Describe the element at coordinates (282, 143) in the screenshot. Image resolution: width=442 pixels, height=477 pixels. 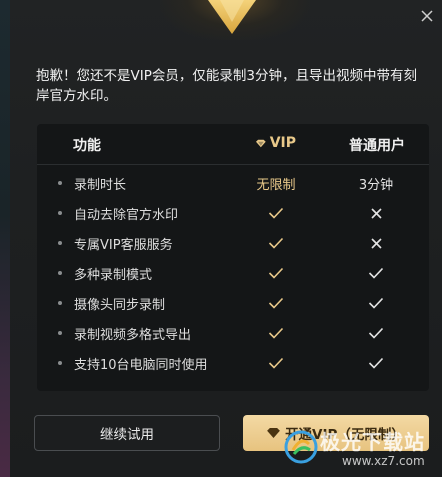
I see `header-vip-label: VIP` at that location.